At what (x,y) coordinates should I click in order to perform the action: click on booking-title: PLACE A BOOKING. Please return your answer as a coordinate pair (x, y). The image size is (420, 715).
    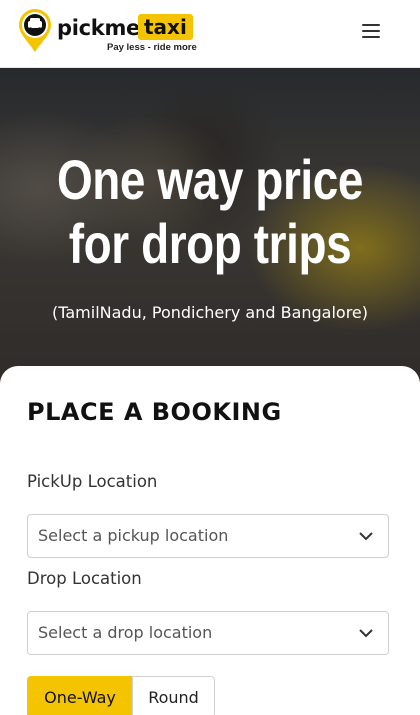
    Looking at the image, I should click on (154, 412).